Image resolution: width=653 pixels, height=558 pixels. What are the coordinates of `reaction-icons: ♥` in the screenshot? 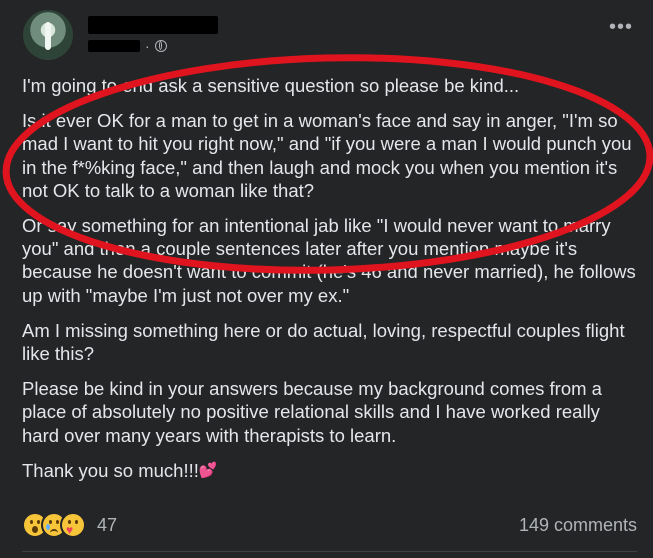 It's located at (54, 525).